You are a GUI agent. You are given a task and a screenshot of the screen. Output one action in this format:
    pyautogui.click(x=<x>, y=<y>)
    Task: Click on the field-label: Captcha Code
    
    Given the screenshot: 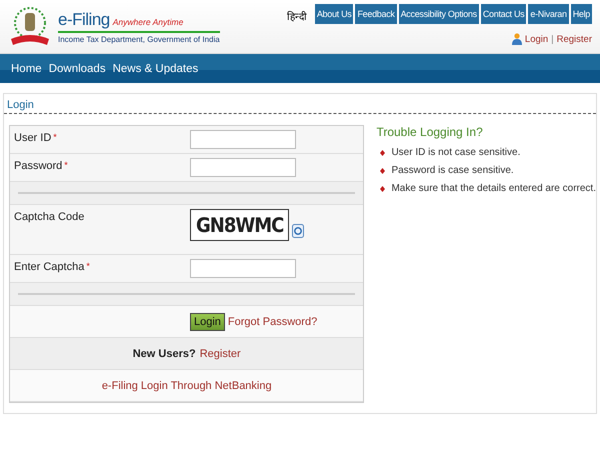 What is the action you would take?
    pyautogui.click(x=49, y=217)
    